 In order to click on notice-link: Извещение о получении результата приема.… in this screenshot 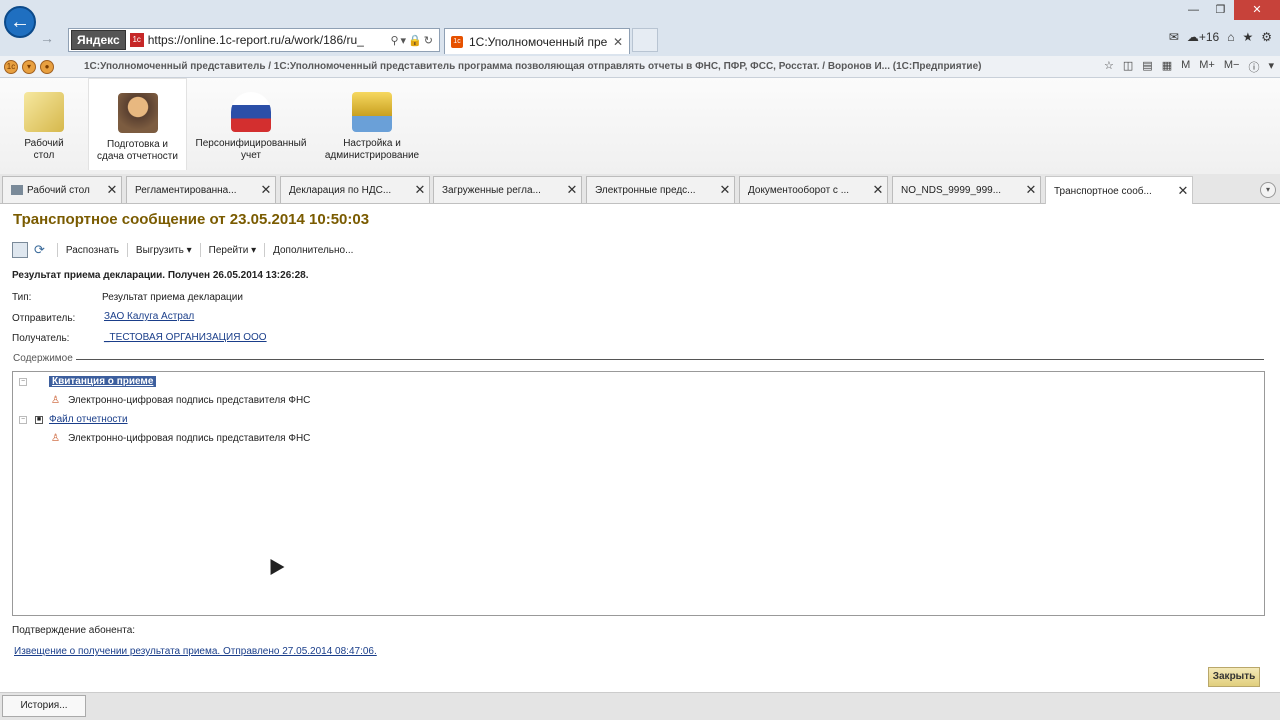, I will do `click(195, 651)`.